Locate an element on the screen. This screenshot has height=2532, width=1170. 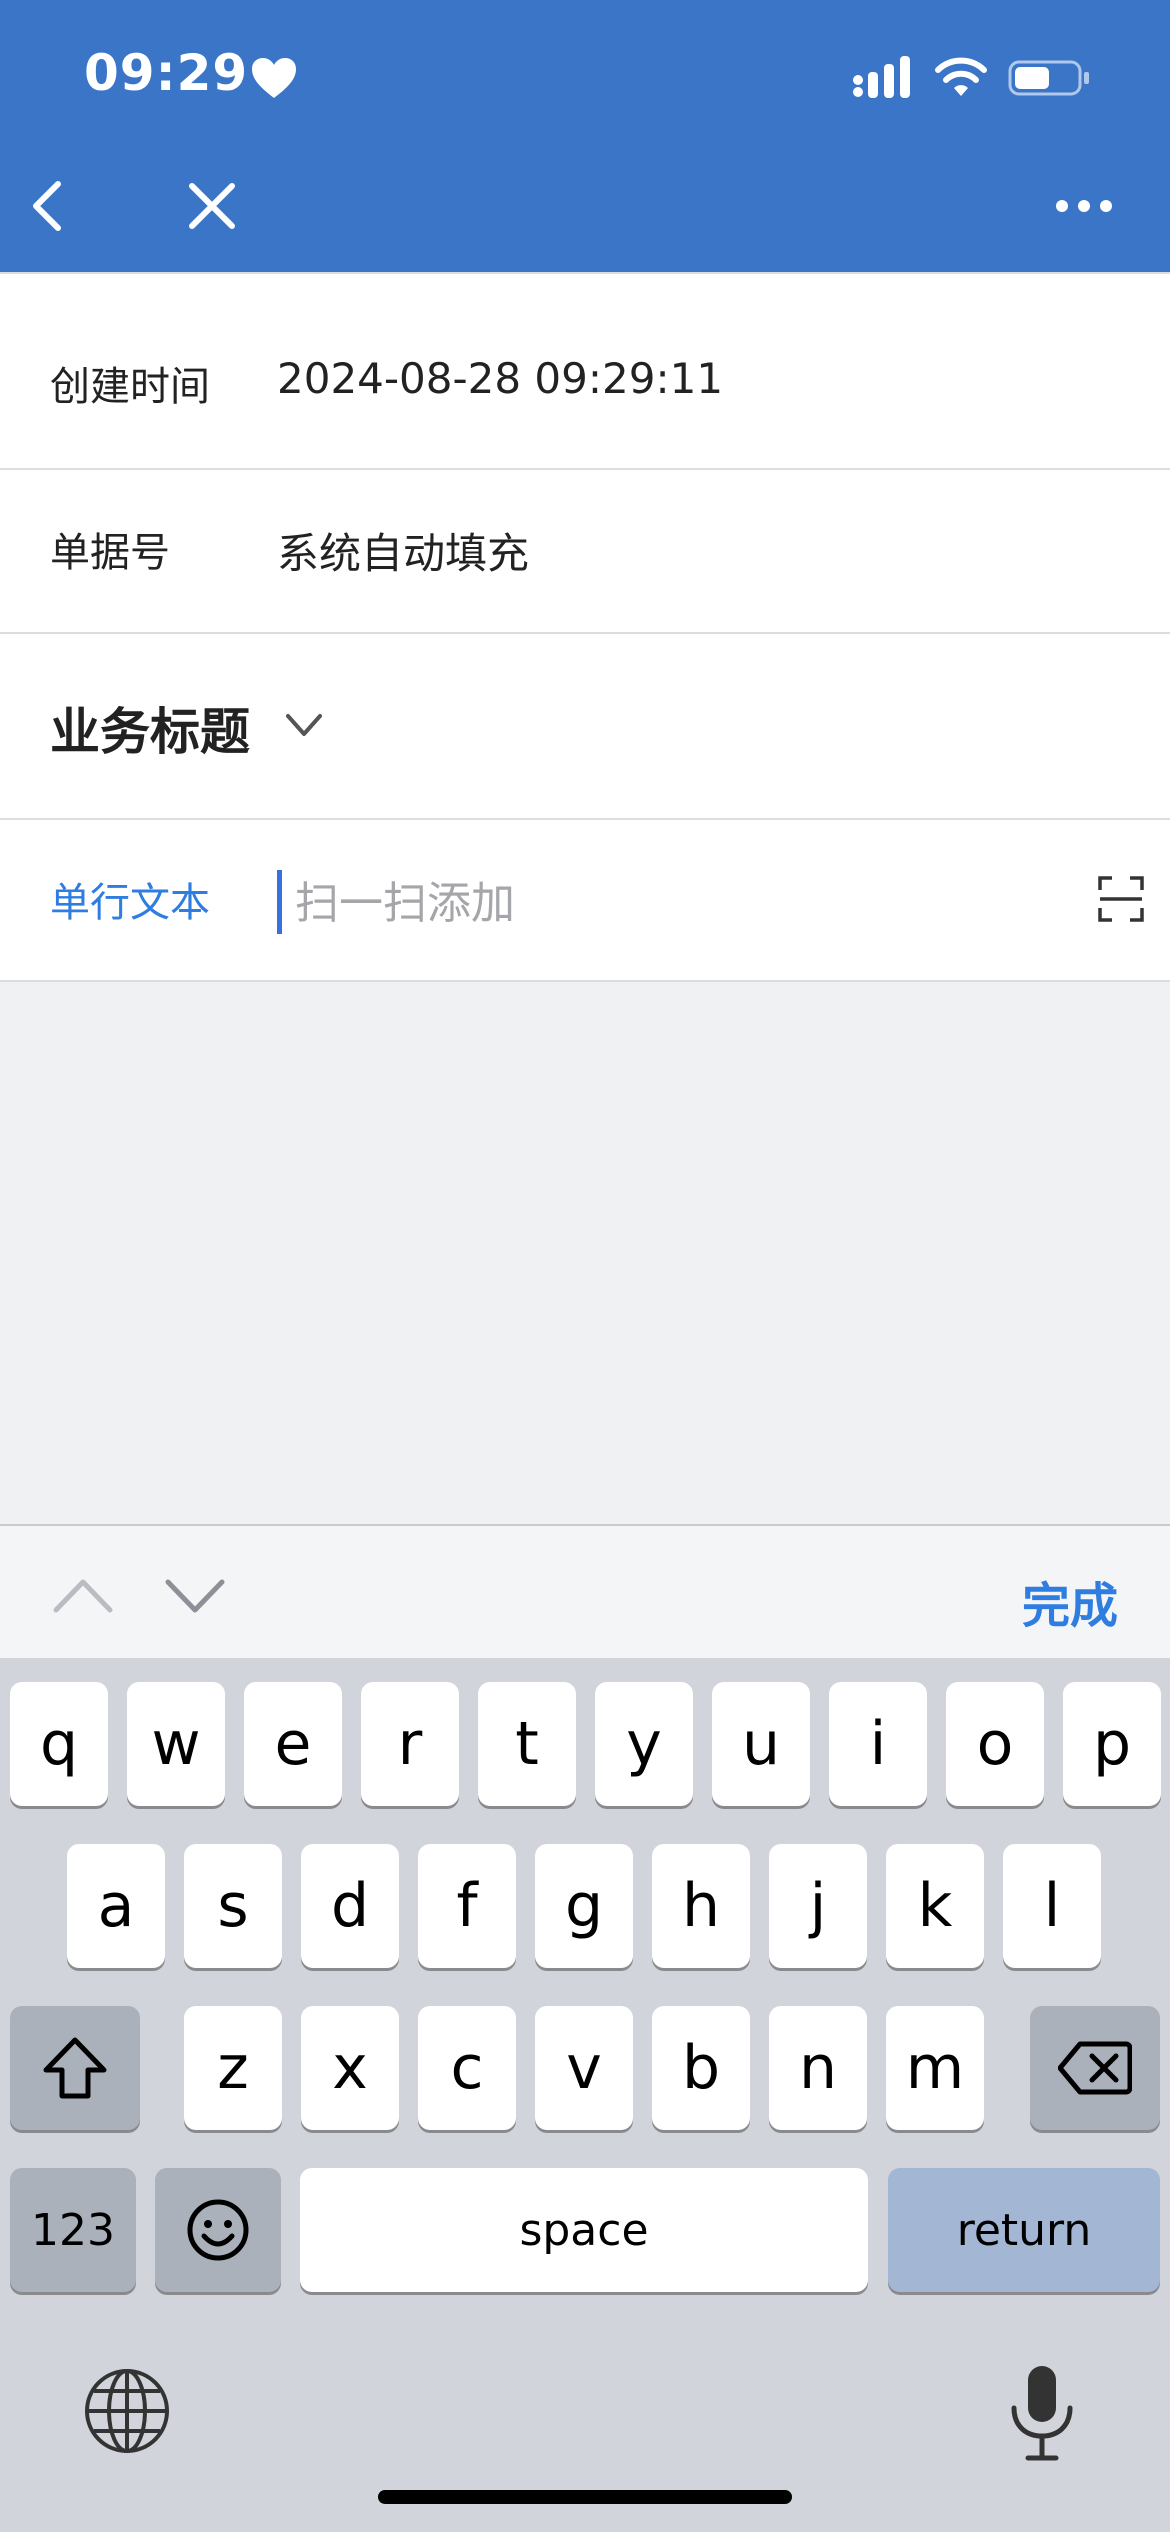
key-e: e is located at coordinates (293, 1744).